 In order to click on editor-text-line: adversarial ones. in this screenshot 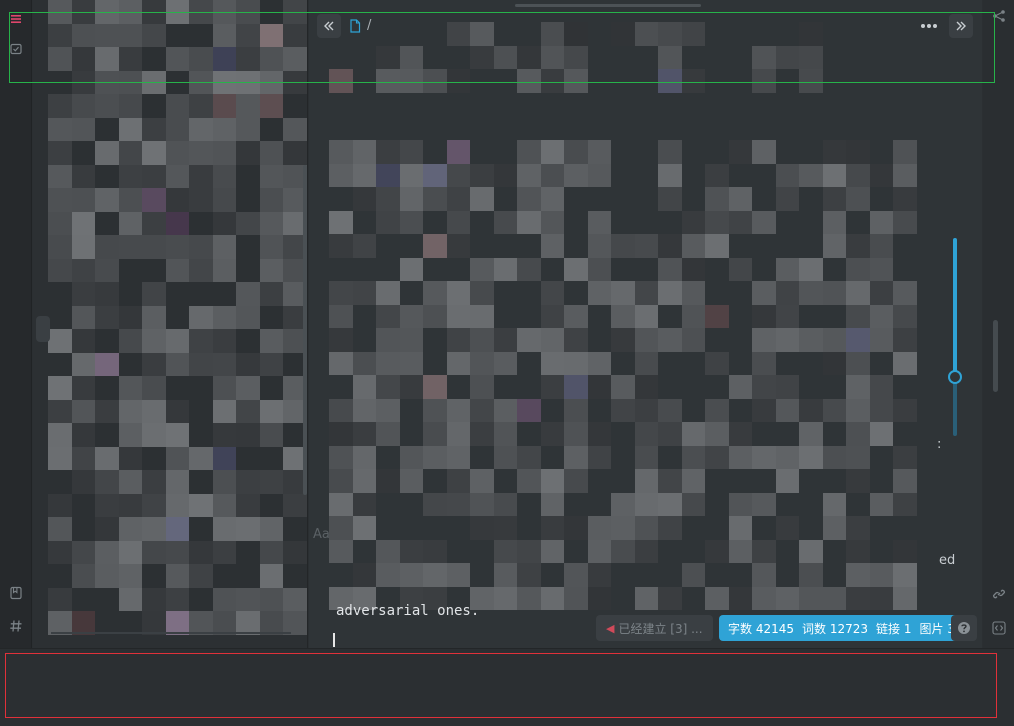, I will do `click(407, 611)`.